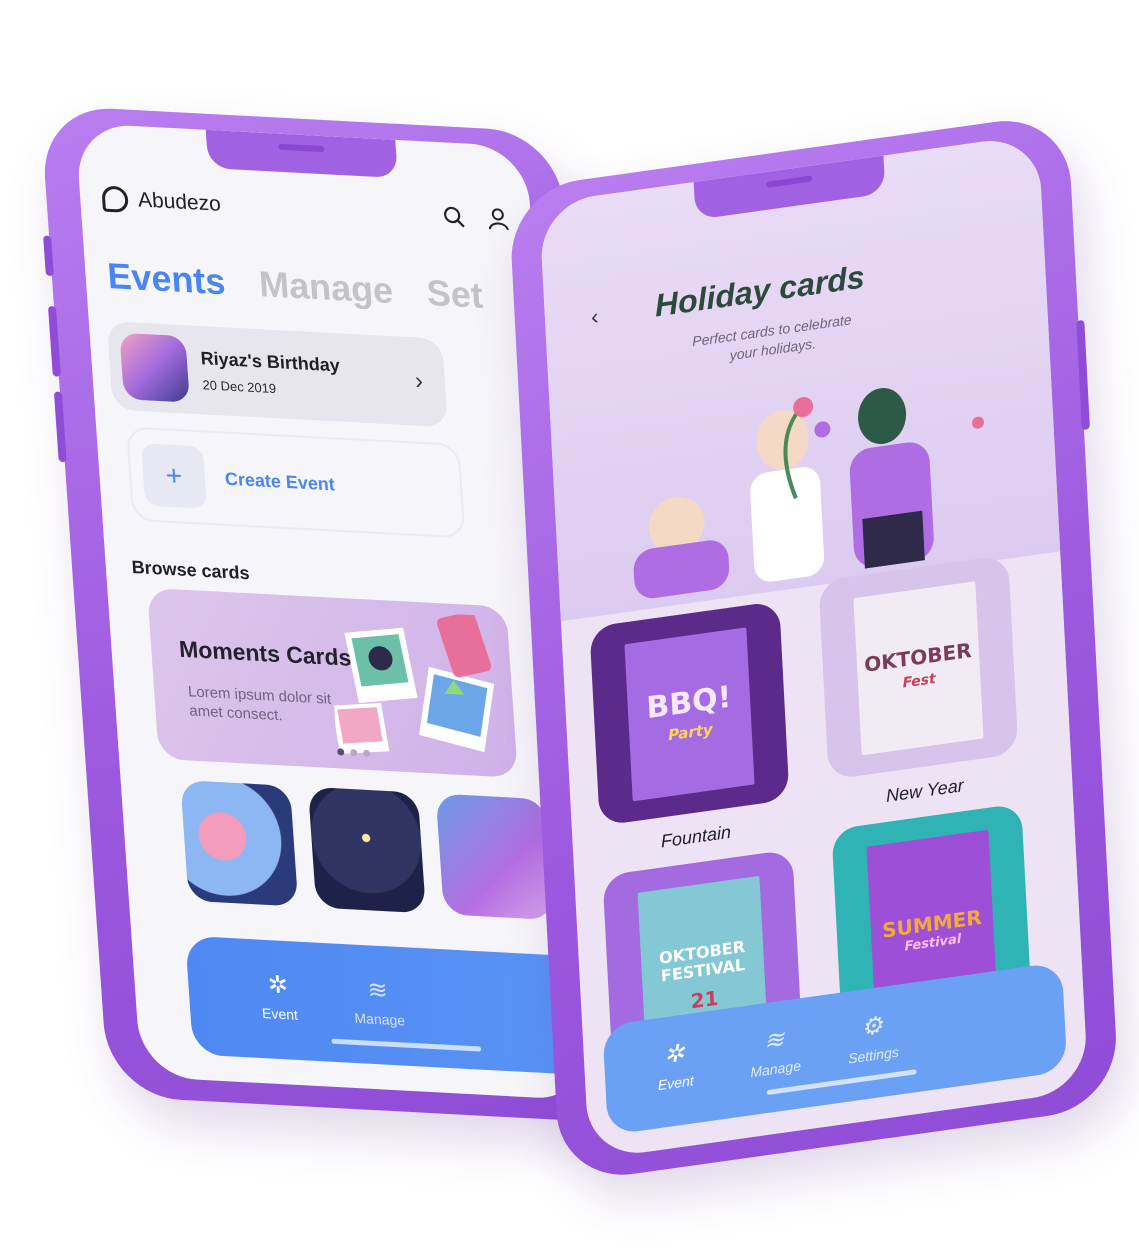  Describe the element at coordinates (154, 367) in the screenshot. I see `event-thumbnail` at that location.